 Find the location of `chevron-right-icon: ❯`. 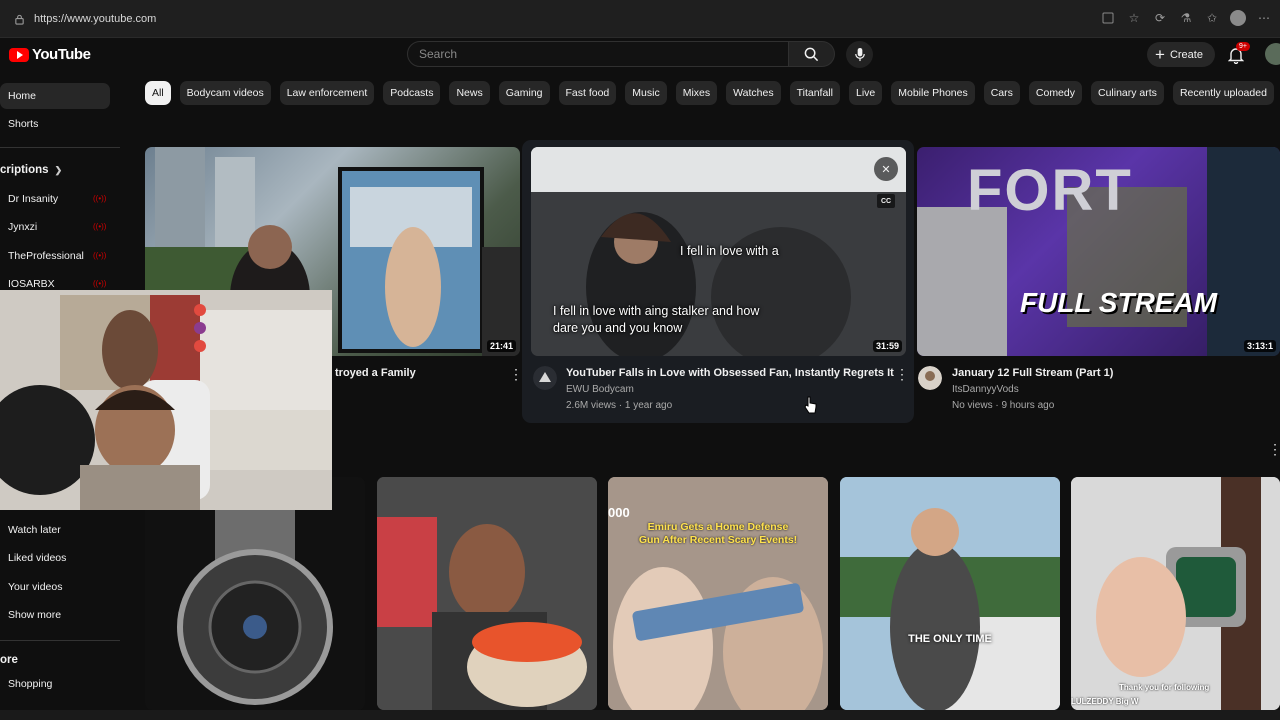

chevron-right-icon: ❯ is located at coordinates (58, 169).